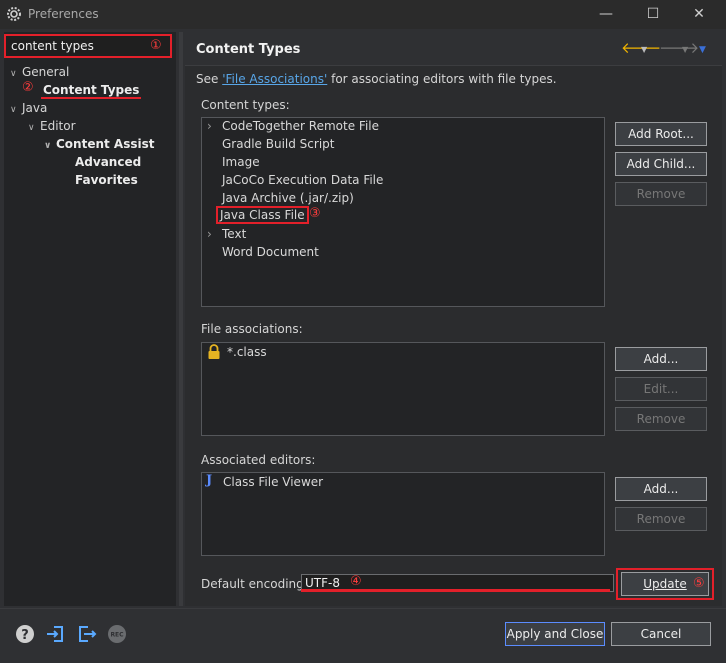 This screenshot has height=663, width=726. What do you see at coordinates (273, 482) in the screenshot?
I see `associated-editor-item: Class File Viewer` at bounding box center [273, 482].